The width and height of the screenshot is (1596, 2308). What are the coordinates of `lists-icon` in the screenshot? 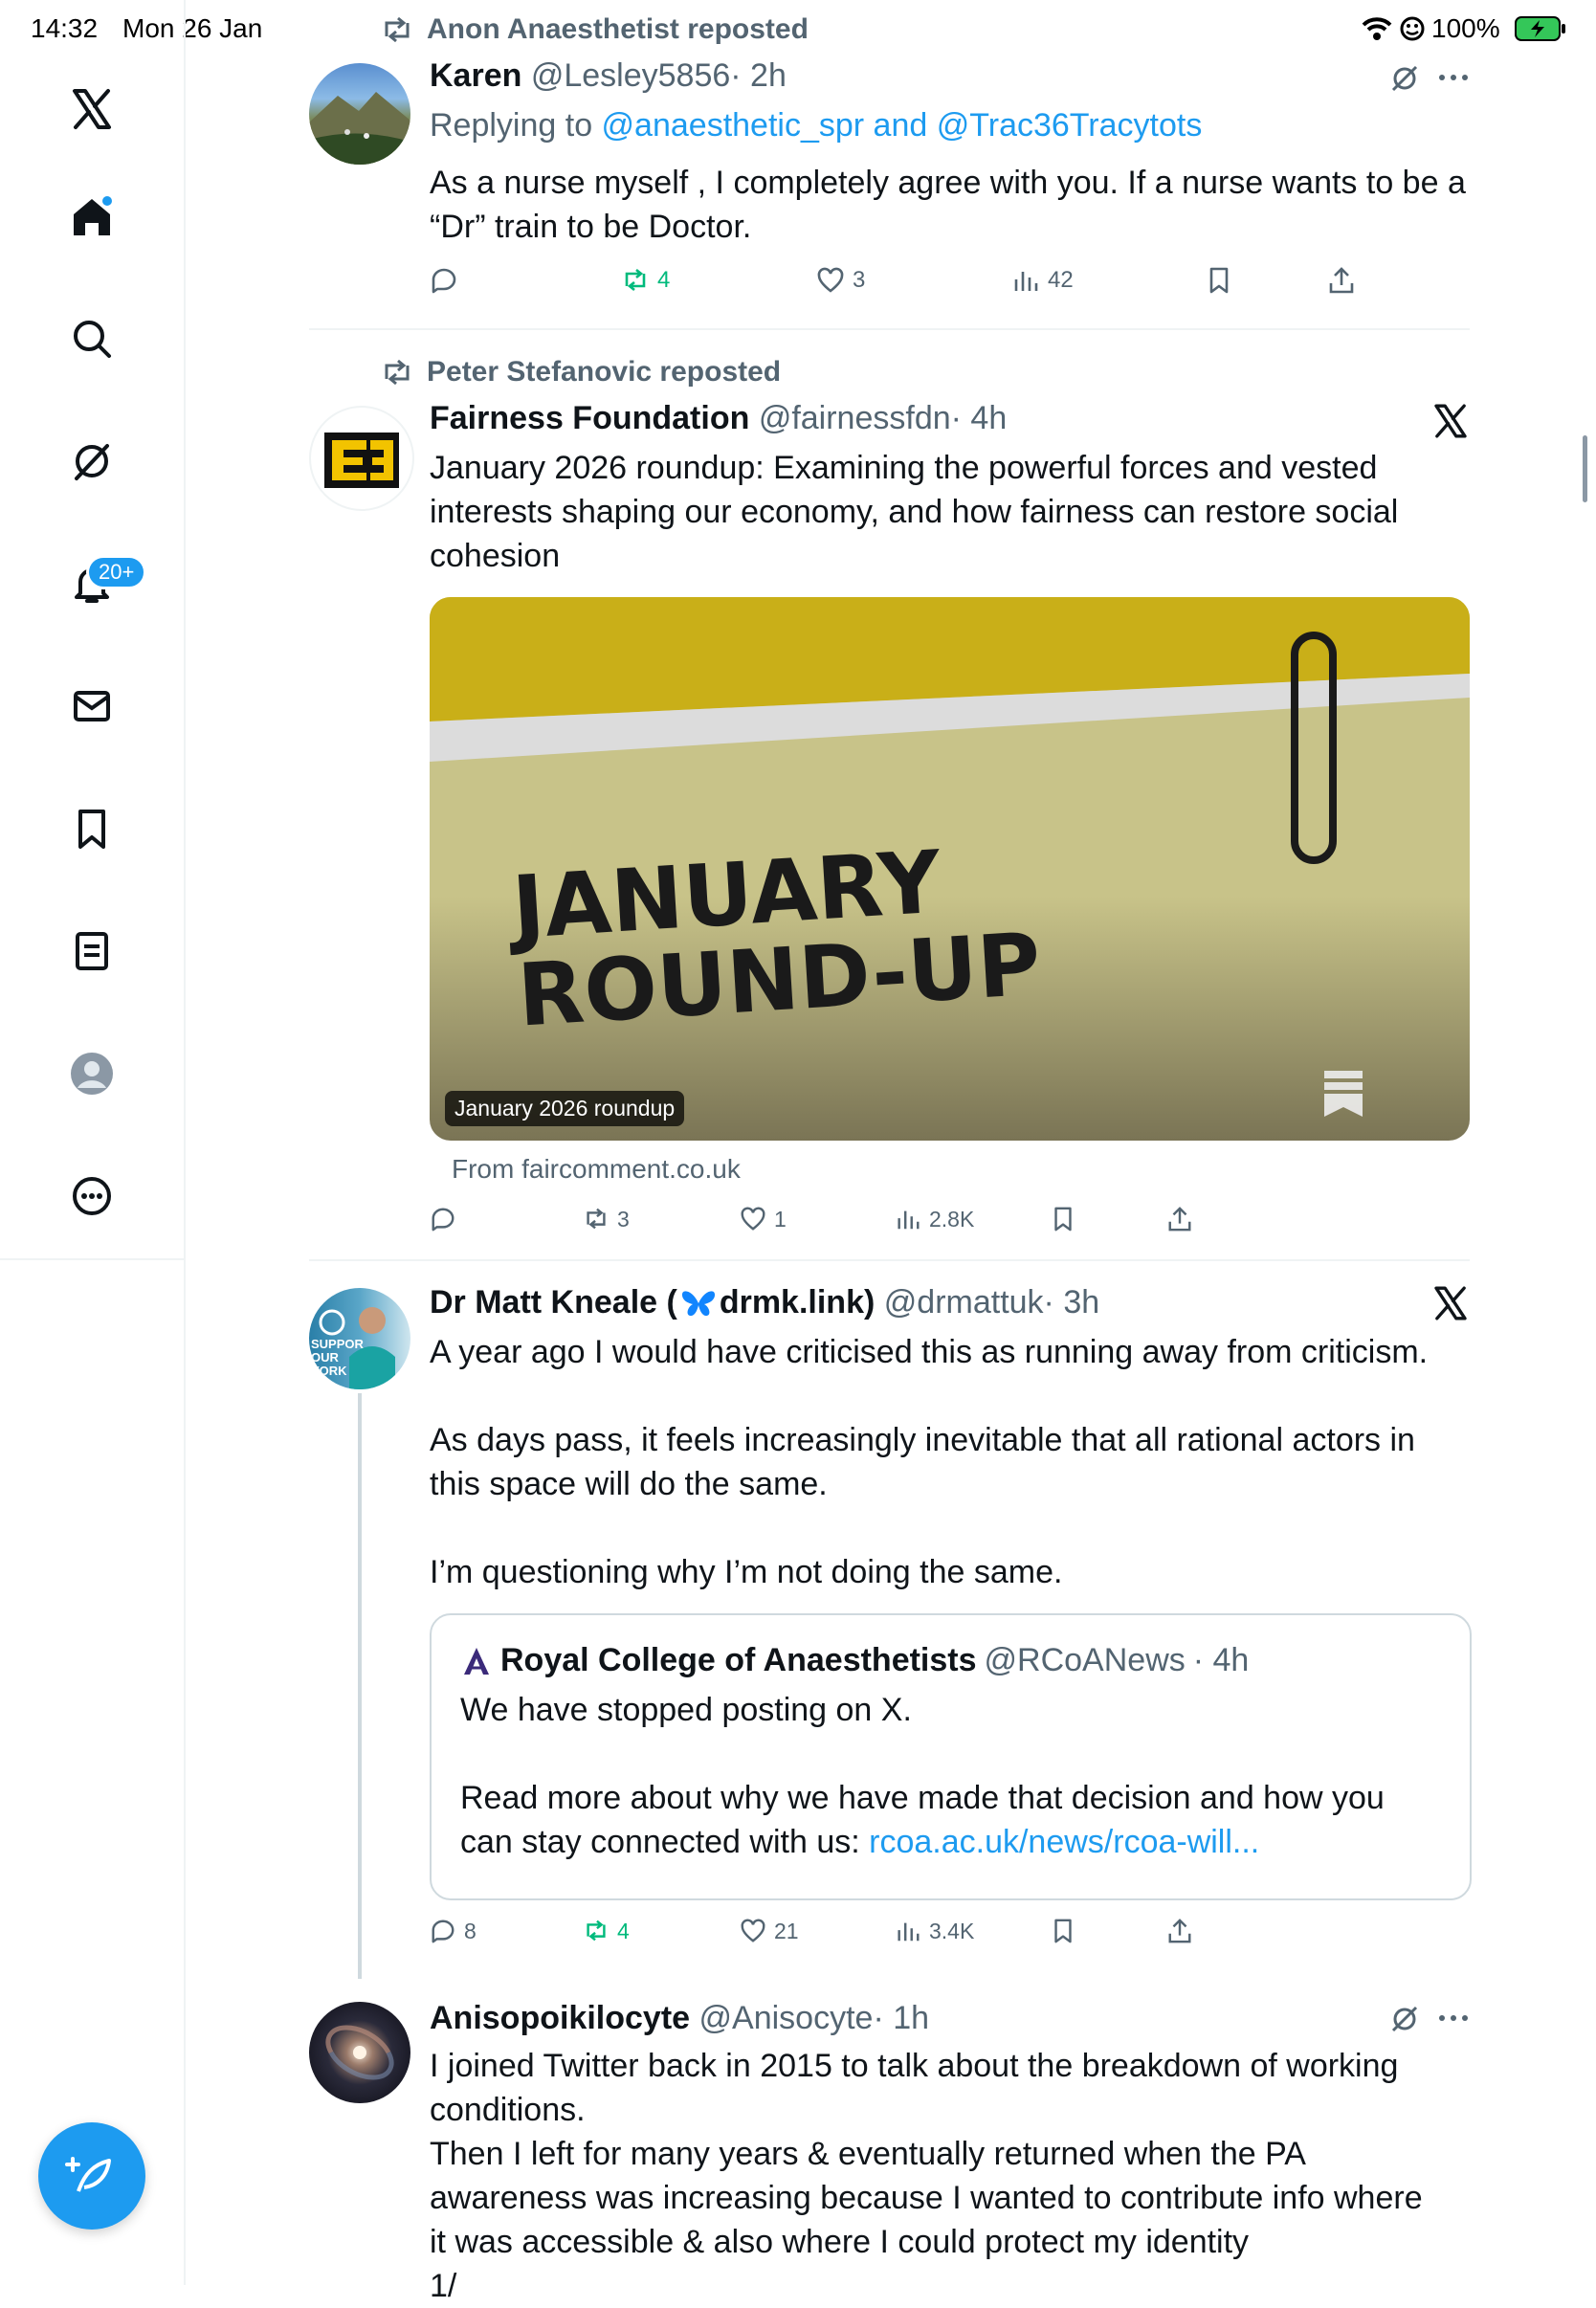 It's located at (92, 951).